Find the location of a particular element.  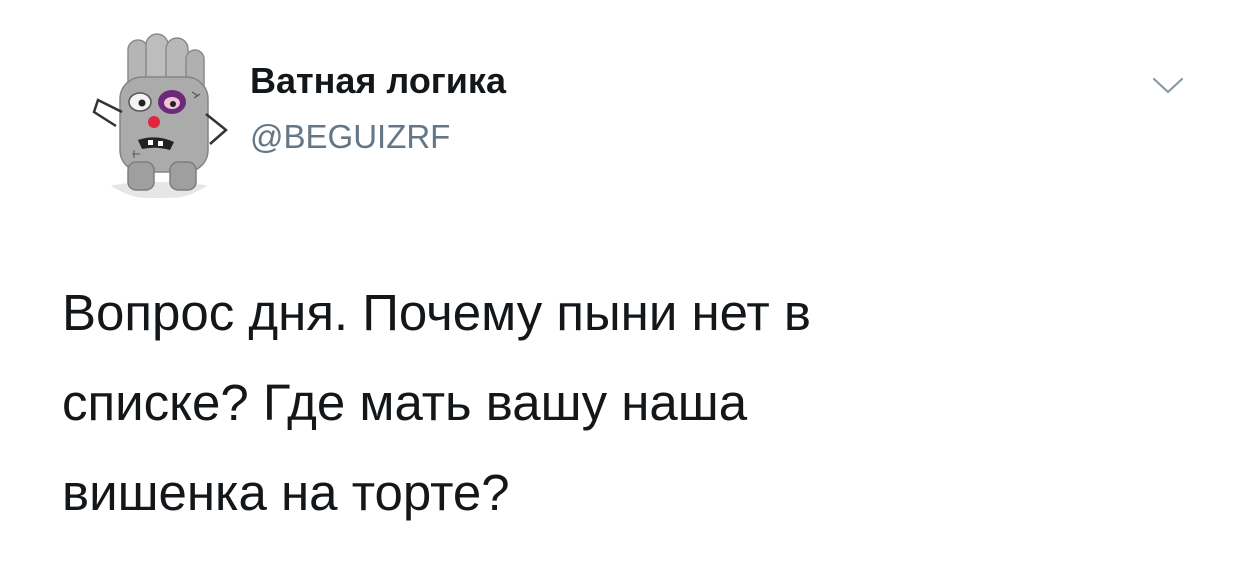

chevron-down-icon is located at coordinates (1168, 85).